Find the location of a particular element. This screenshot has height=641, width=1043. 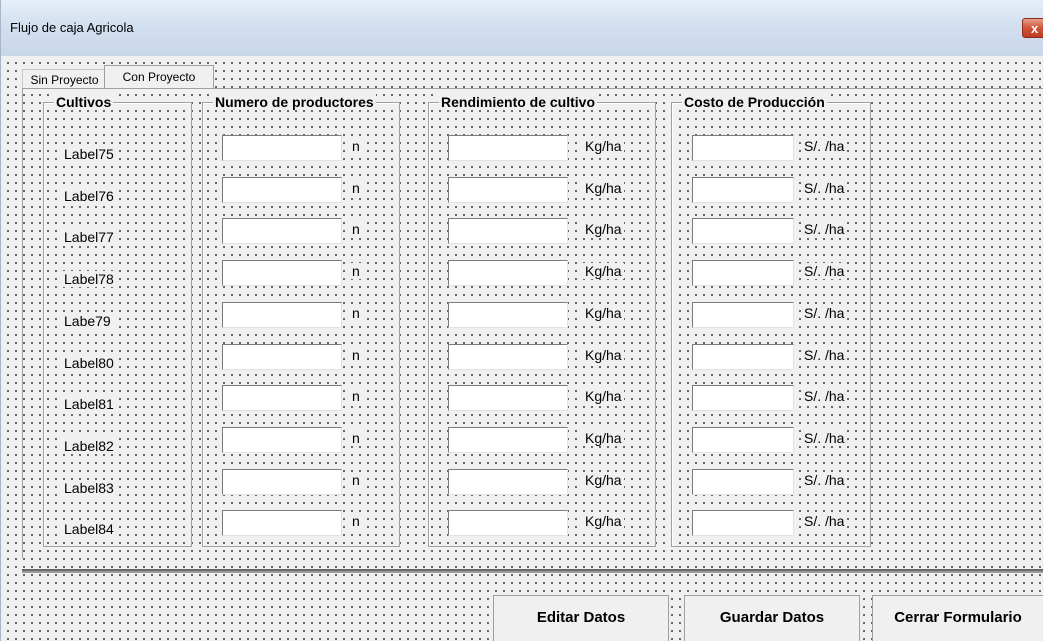

editar-datos-button: Editar Datos is located at coordinates (581, 618).